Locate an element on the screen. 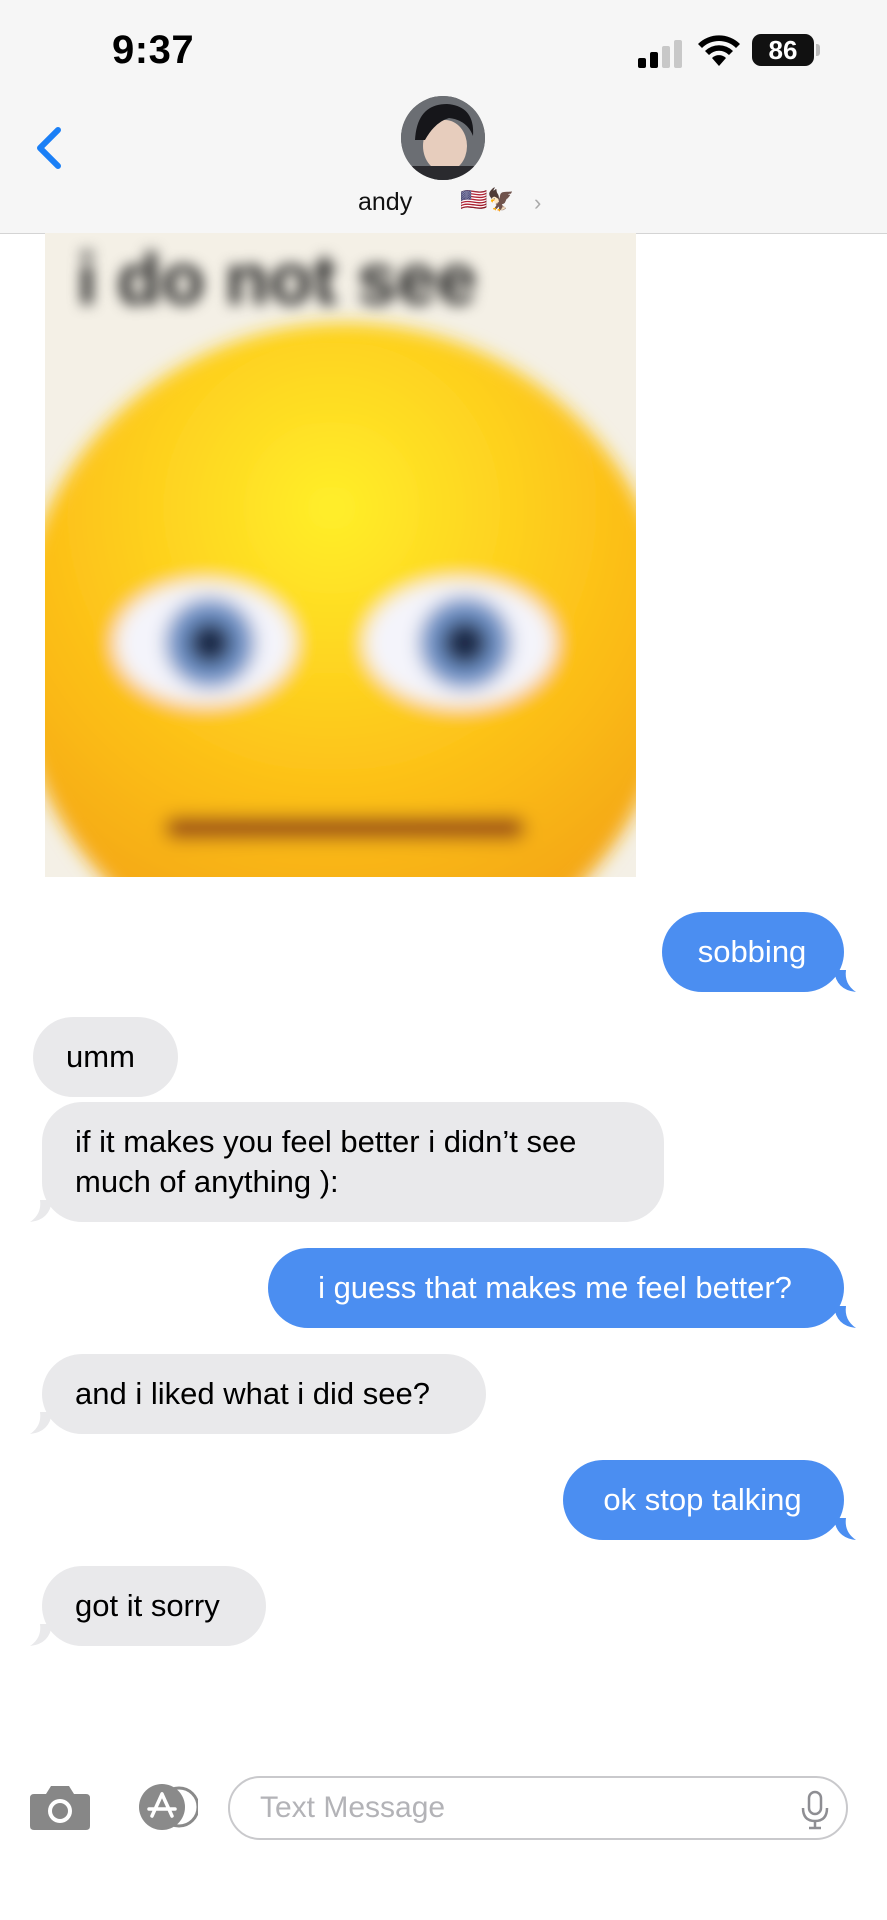 This screenshot has width=887, height=1920. contact-avatar is located at coordinates (443, 138).